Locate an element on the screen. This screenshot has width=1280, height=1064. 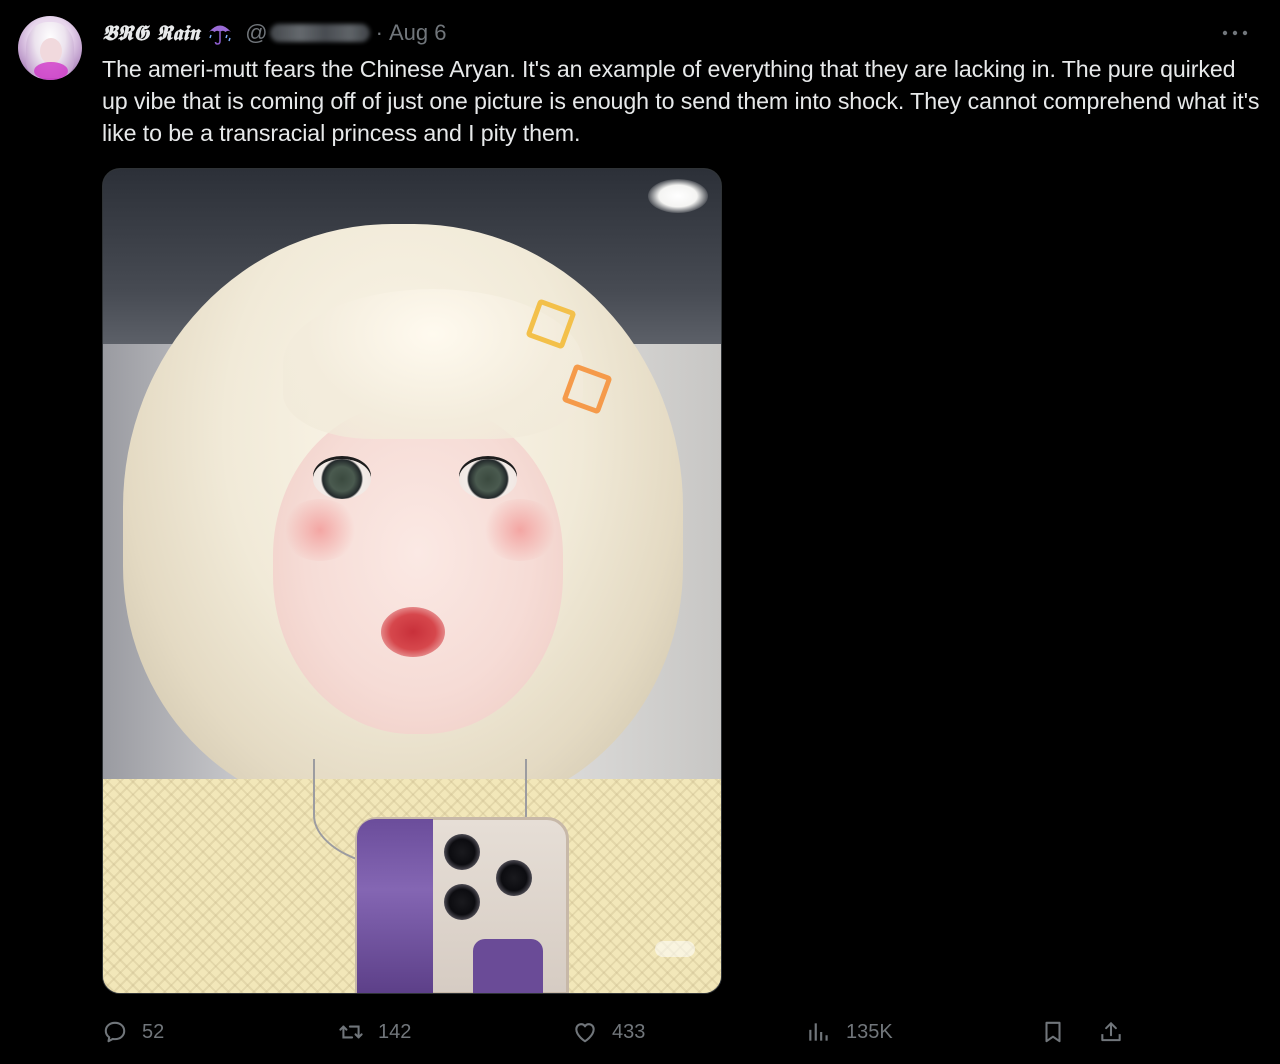
tweet-header: 𝕭𝕽𝕲 𝕽𝖆𝖎𝖓 @ · Aug 6 is located at coordinates (274, 33).